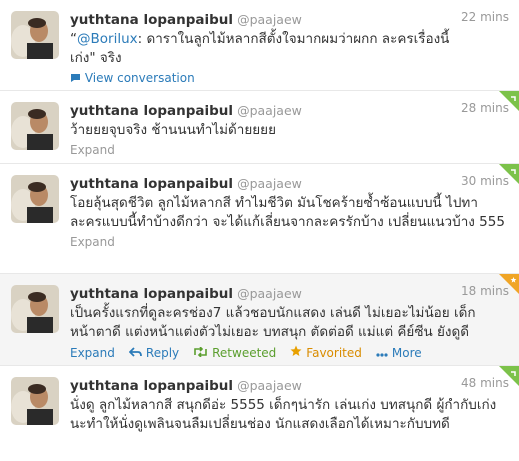 This screenshot has width=519, height=461. I want to click on speech-bubble-icon, so click(75, 79).